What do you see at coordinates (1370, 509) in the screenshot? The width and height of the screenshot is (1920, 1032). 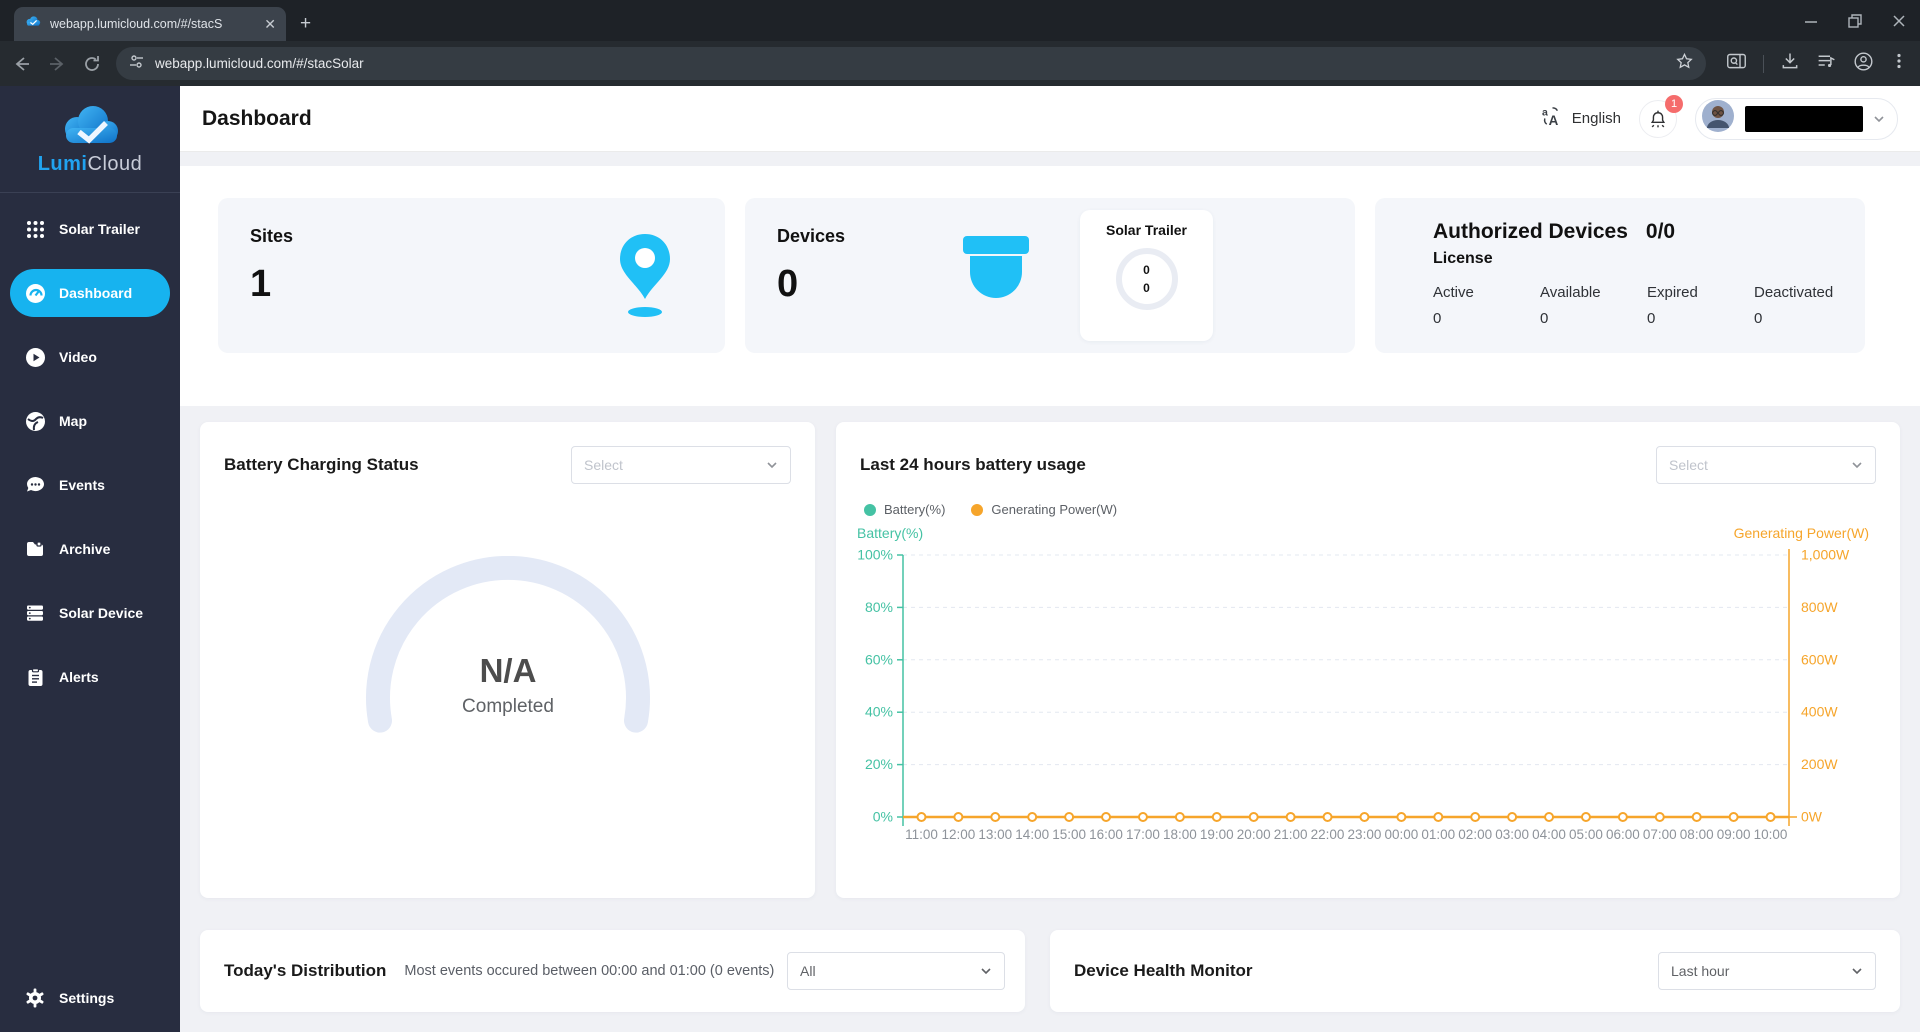 I see `chart-legend: Battery(%) Generating Power(W)` at bounding box center [1370, 509].